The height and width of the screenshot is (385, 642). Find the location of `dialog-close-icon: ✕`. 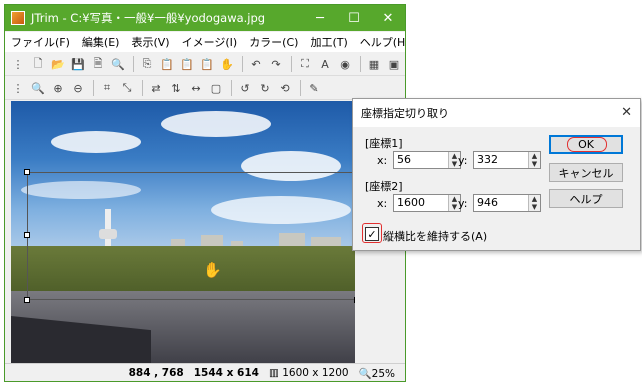

dialog-close-icon: ✕ is located at coordinates (626, 112).